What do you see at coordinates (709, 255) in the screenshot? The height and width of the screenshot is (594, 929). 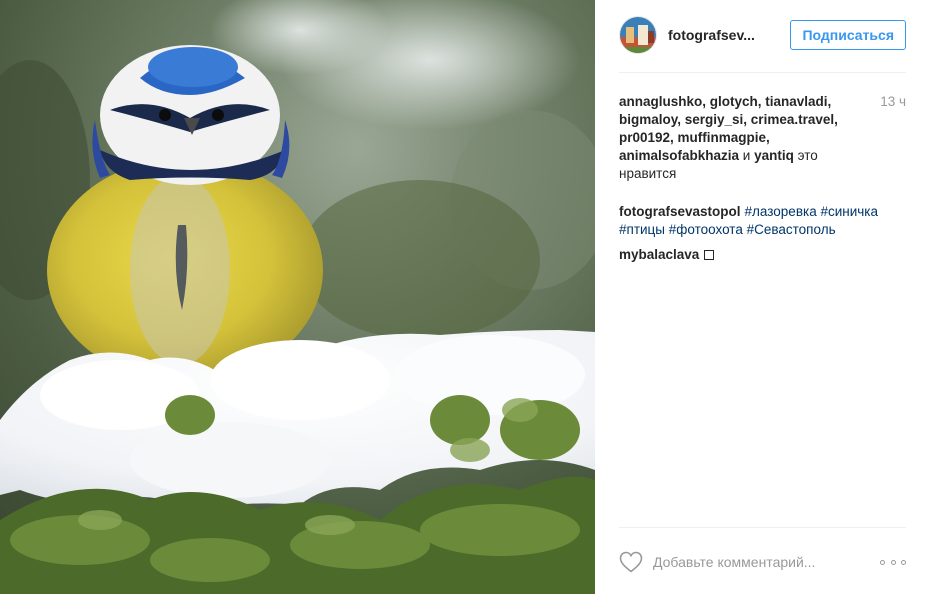 I see `unrenderable-glyph-icon` at bounding box center [709, 255].